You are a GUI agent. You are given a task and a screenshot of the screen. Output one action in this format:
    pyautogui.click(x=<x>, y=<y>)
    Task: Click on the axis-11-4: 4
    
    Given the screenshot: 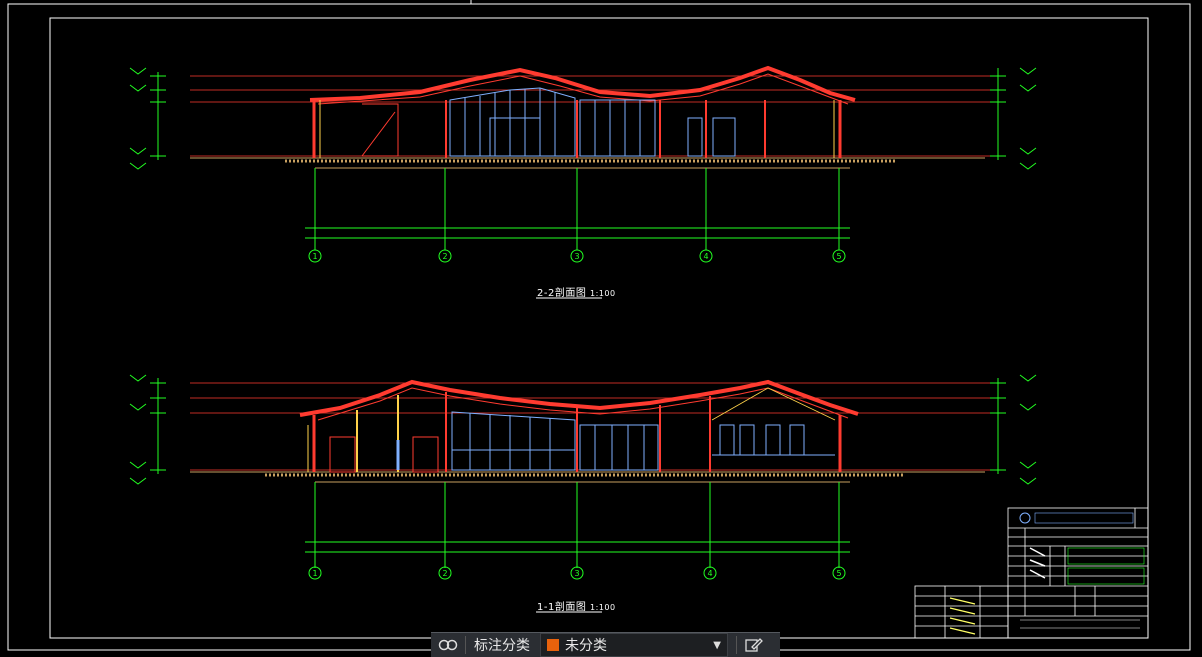 What is the action you would take?
    pyautogui.click(x=709, y=573)
    